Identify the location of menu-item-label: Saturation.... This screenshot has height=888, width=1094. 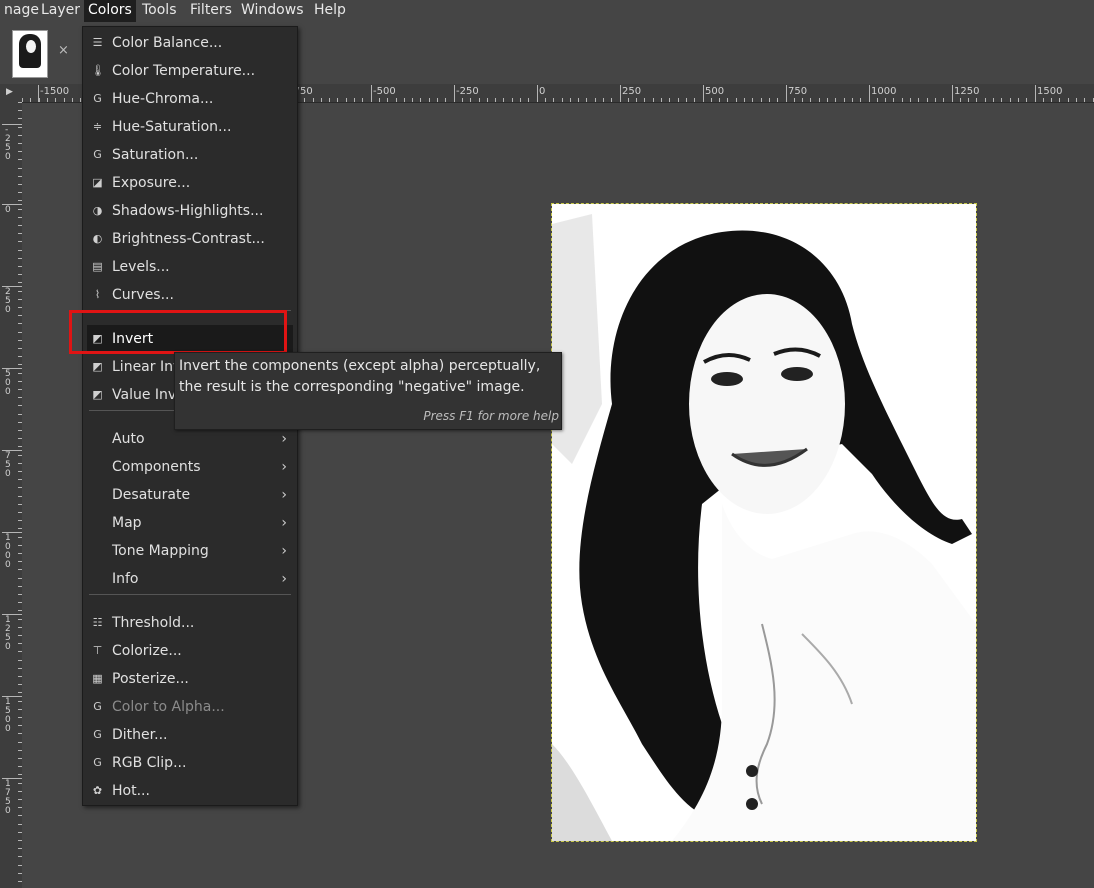
(155, 155).